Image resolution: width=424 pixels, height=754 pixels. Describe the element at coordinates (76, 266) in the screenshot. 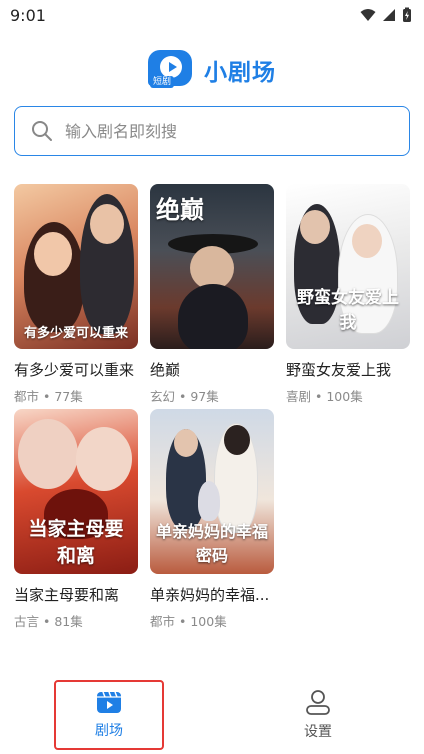

I see `drama-poster: 有多少爱可以重来` at that location.